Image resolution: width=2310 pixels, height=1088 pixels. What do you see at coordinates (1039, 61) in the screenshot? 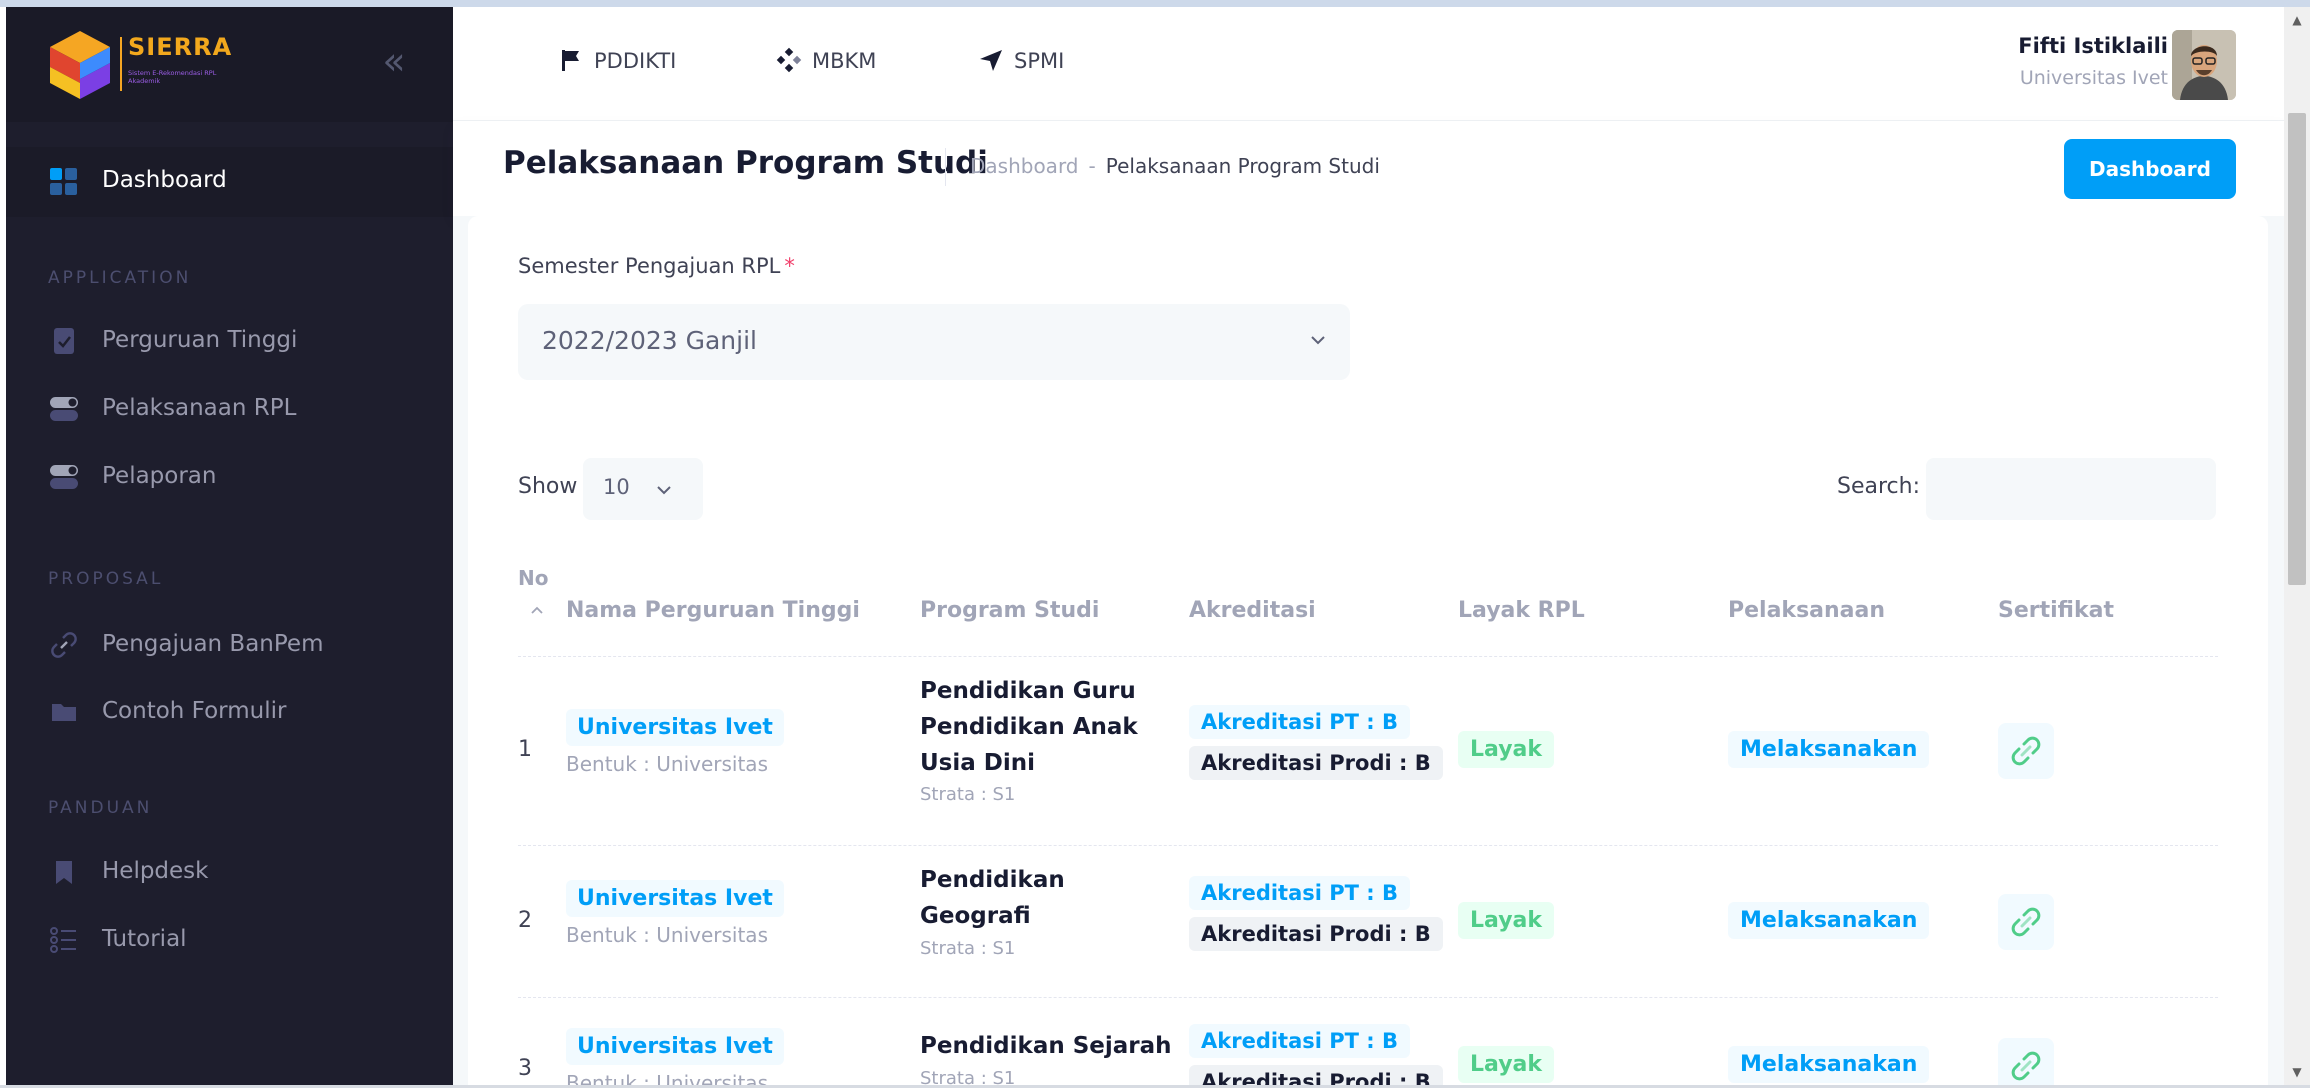
I see `topnav-label: SPMI` at bounding box center [1039, 61].